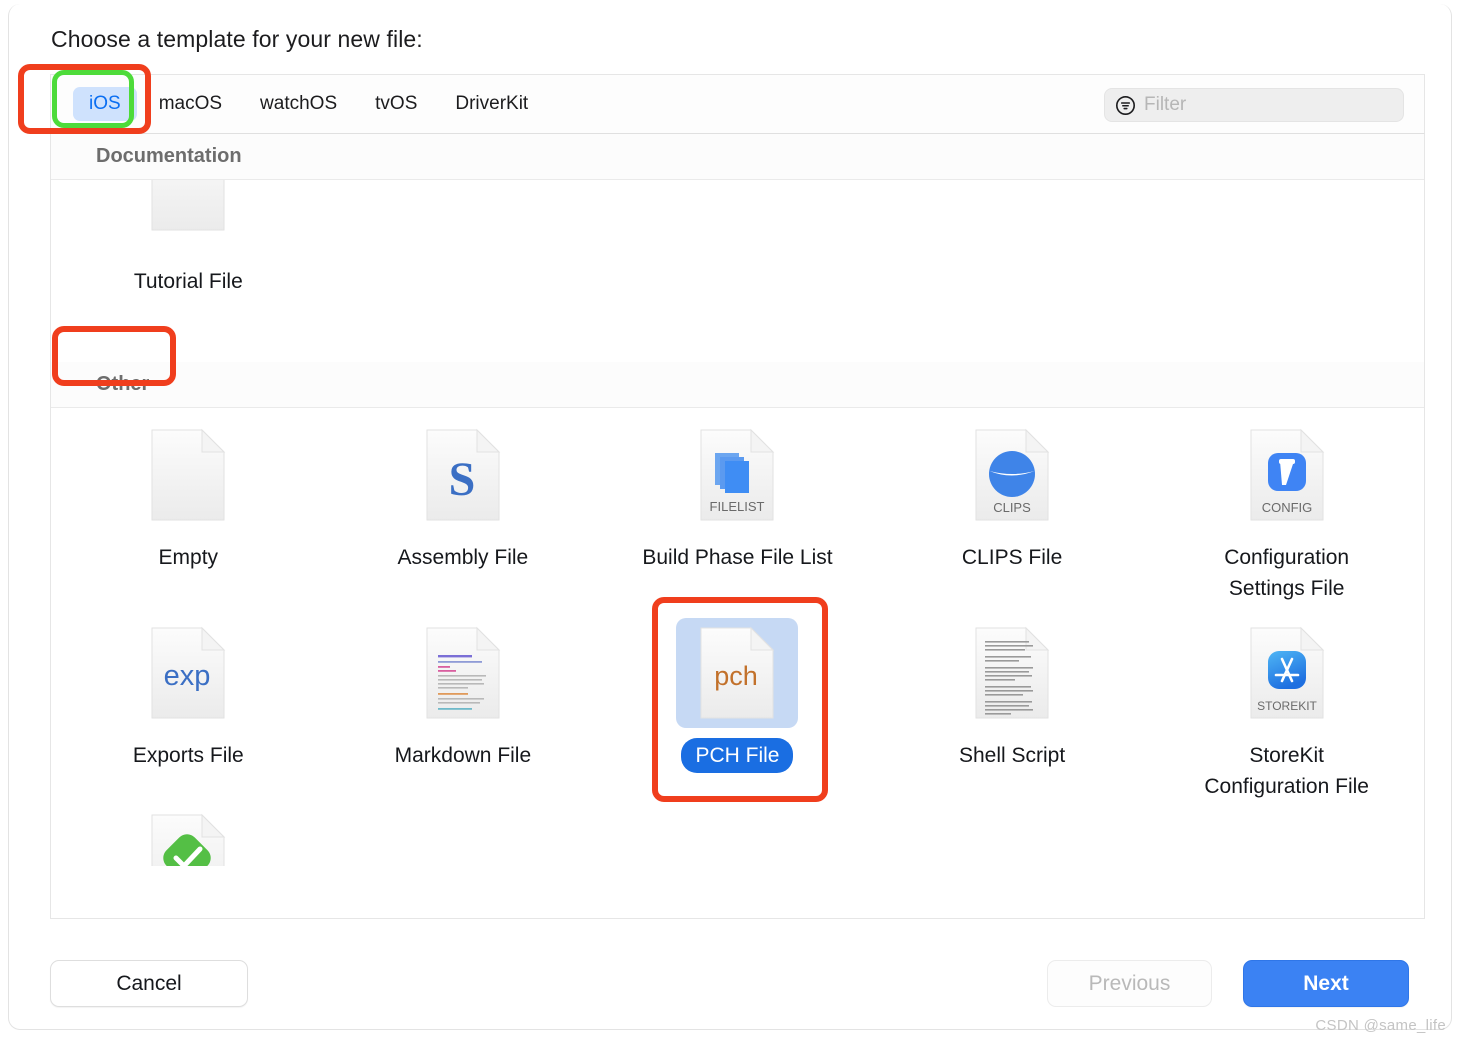 The height and width of the screenshot is (1040, 1460). Describe the element at coordinates (463, 557) in the screenshot. I see `template-item-label: Assembly File` at that location.